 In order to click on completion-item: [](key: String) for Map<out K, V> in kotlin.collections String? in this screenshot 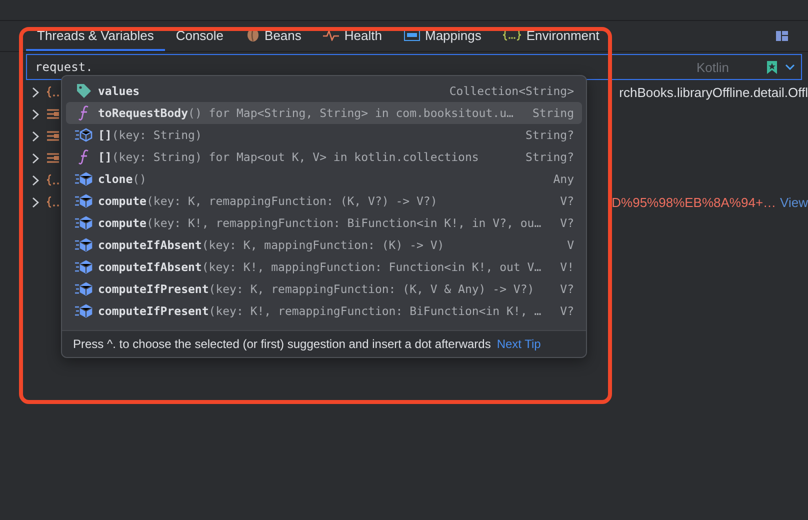, I will do `click(324, 157)`.